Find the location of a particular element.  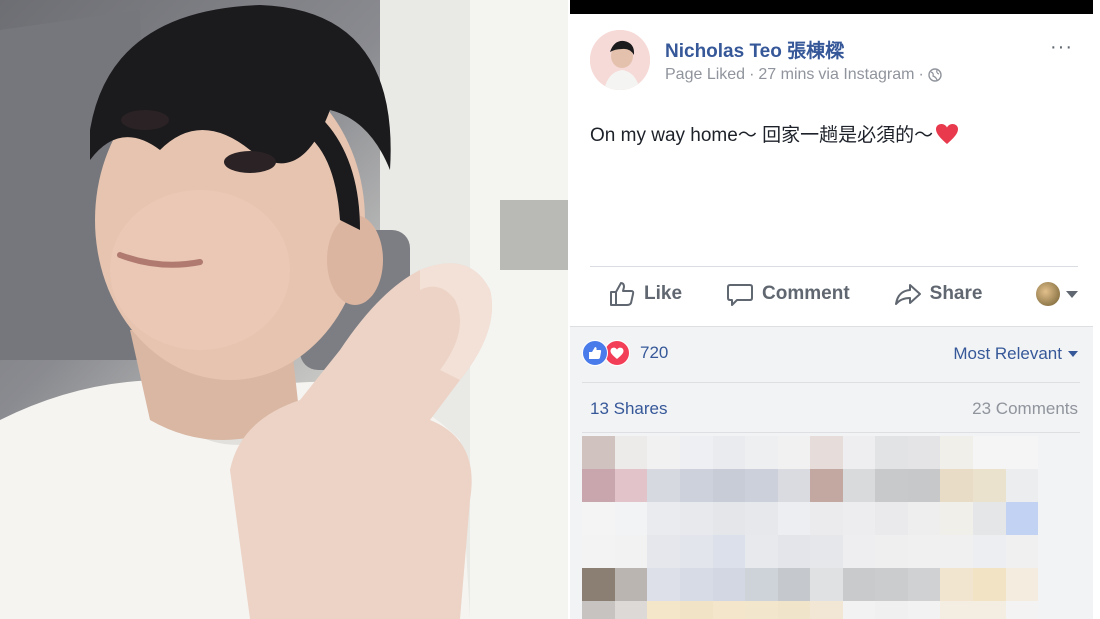

avatar is located at coordinates (620, 60).